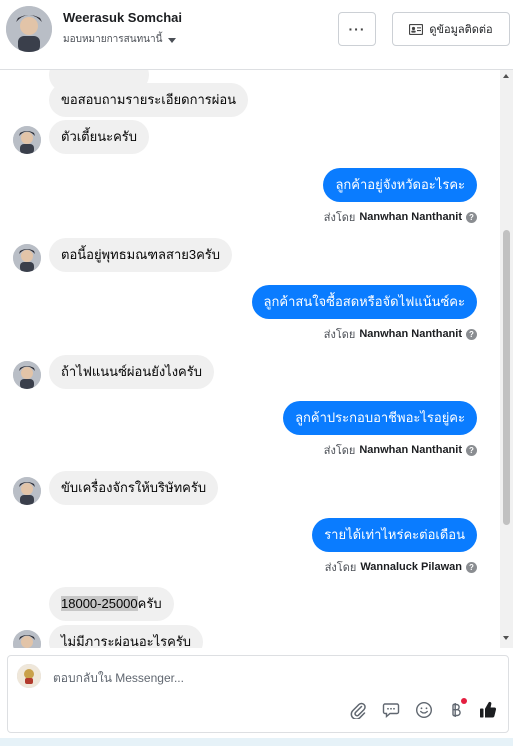 This screenshot has height=746, width=513. Describe the element at coordinates (358, 710) in the screenshot. I see `paperclip-icon` at that location.